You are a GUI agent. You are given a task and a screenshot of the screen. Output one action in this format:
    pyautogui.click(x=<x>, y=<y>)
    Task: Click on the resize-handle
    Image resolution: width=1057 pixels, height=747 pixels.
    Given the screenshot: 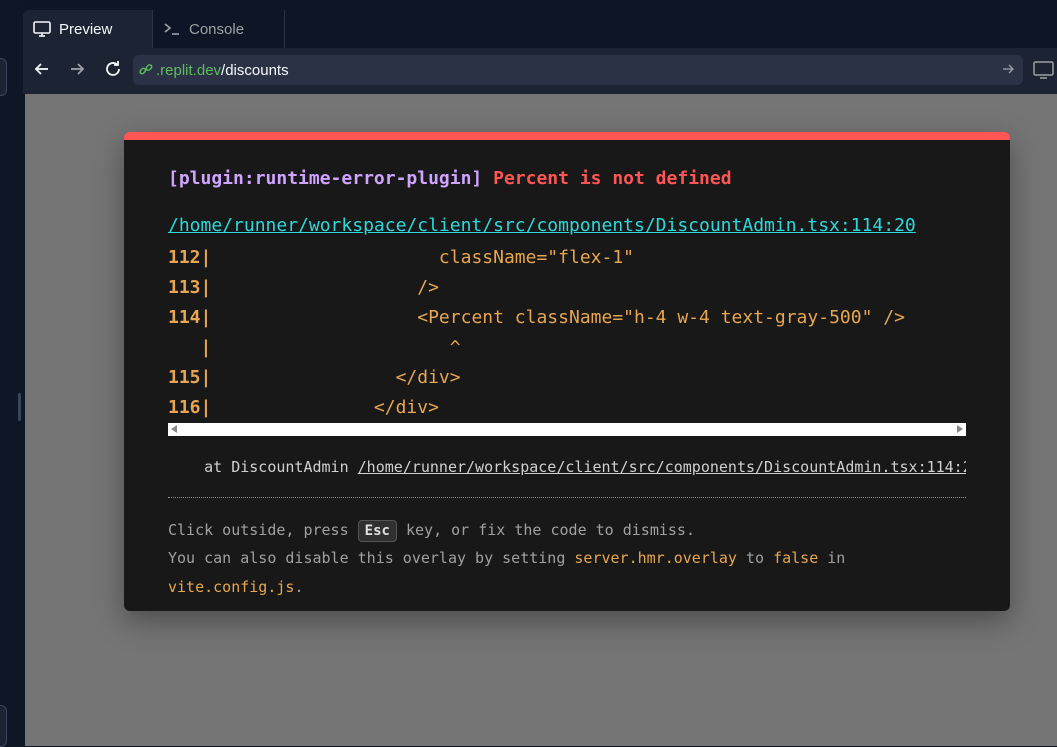 What is the action you would take?
    pyautogui.click(x=19, y=407)
    